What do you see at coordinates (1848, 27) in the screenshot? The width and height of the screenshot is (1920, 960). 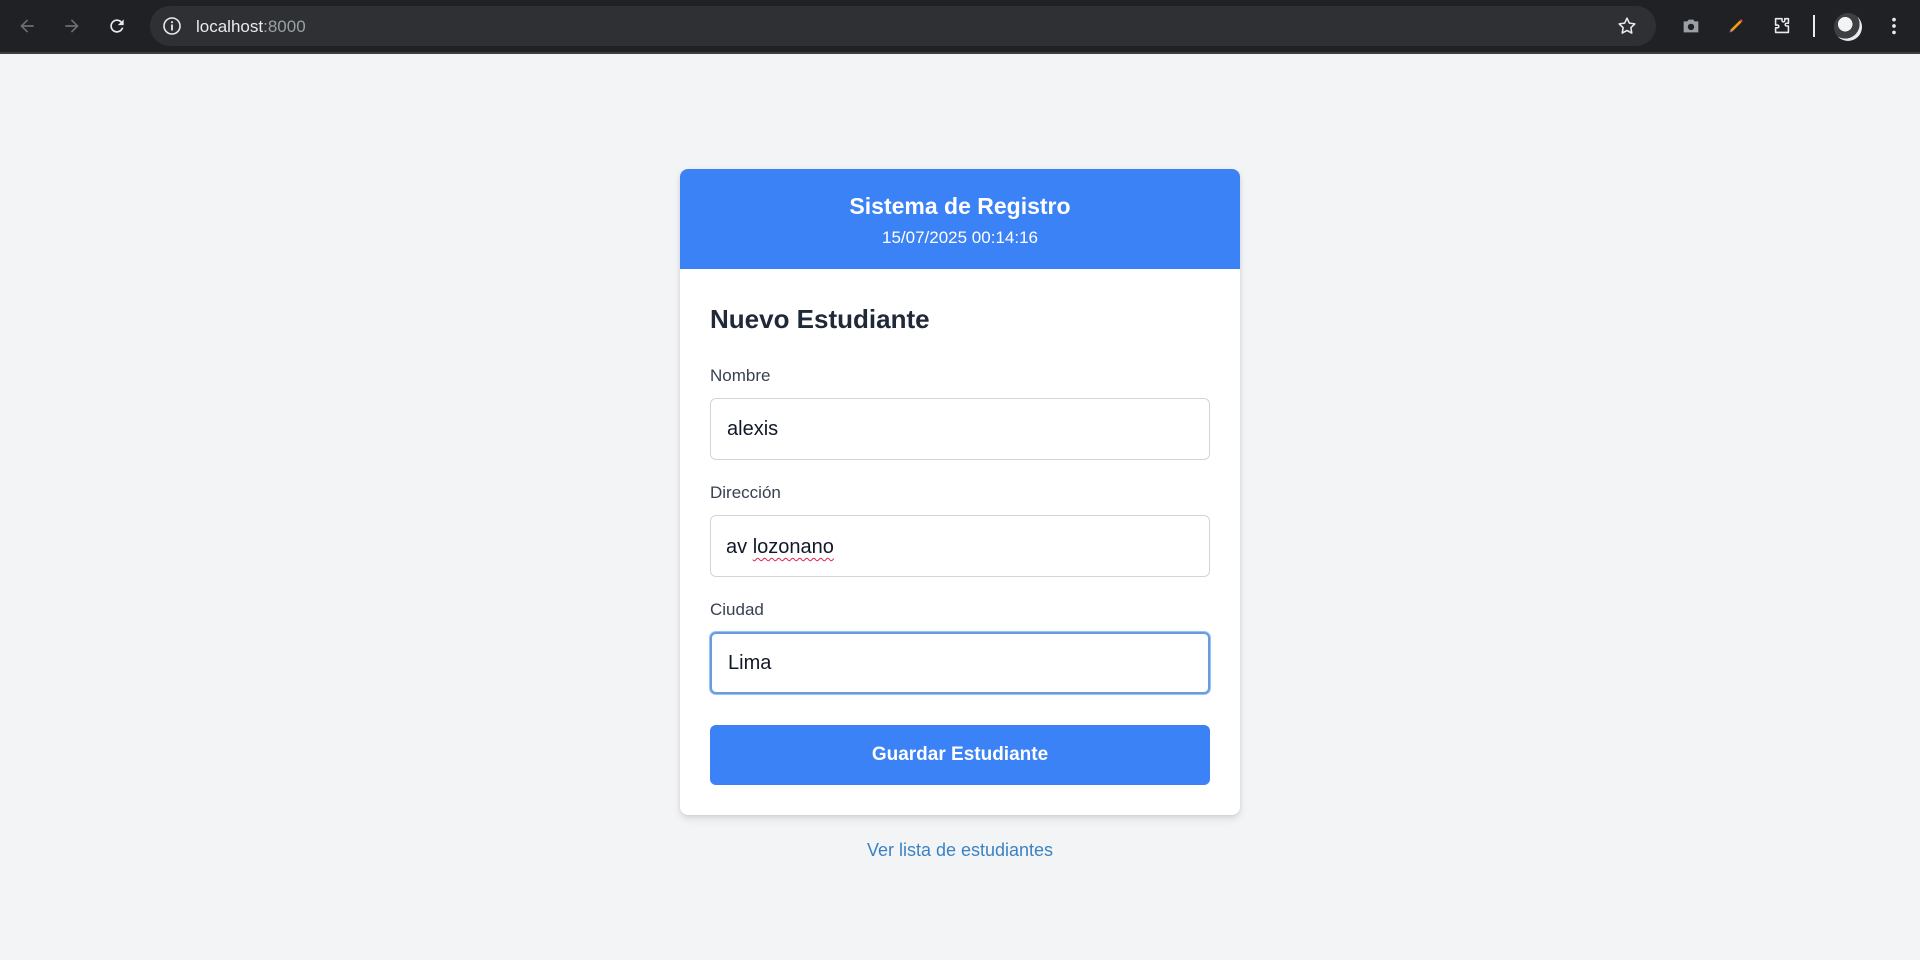 I see `profile-avatar` at bounding box center [1848, 27].